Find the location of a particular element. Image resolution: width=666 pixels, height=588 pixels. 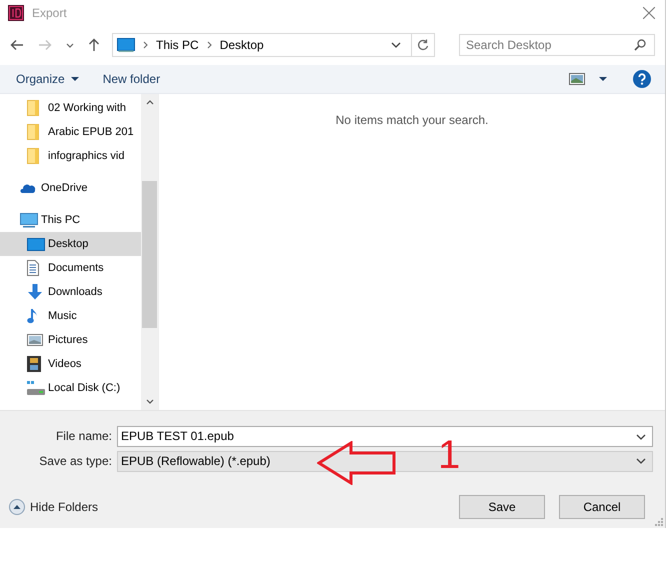

sidebar-item: Downloads is located at coordinates (70, 292).